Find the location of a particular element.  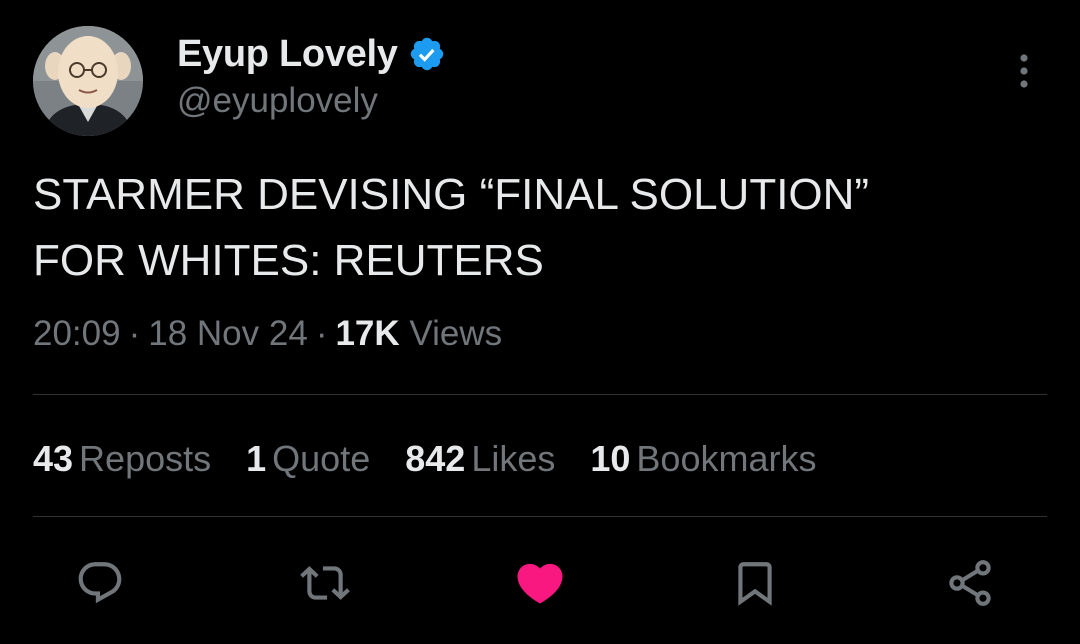

likes-count: 842 is located at coordinates (435, 458).